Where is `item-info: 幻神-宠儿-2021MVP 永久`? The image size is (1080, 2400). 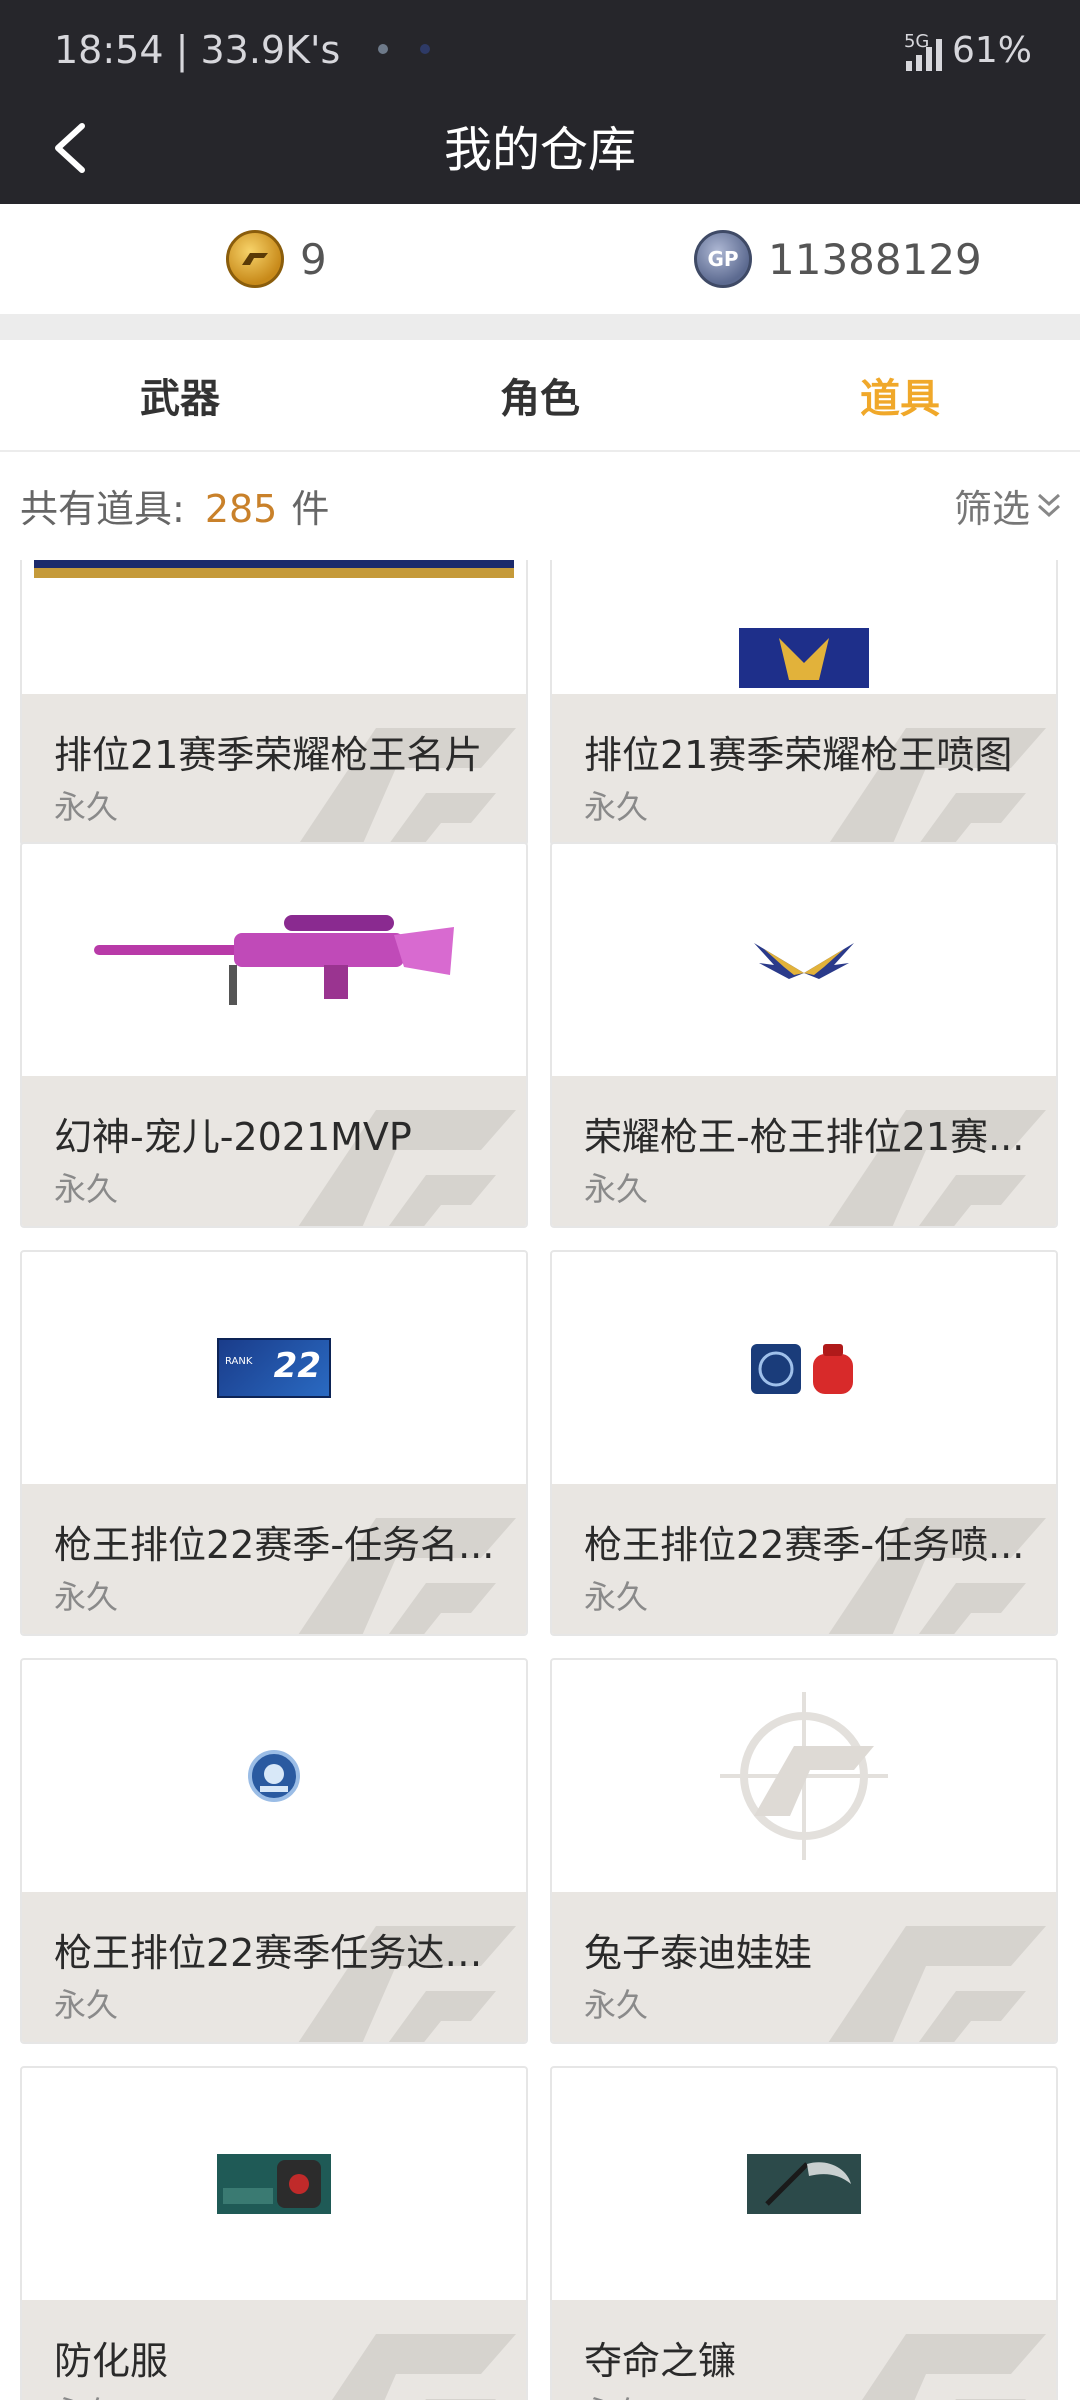
item-info: 幻神-宠儿-2021MVP 永久 is located at coordinates (274, 1151).